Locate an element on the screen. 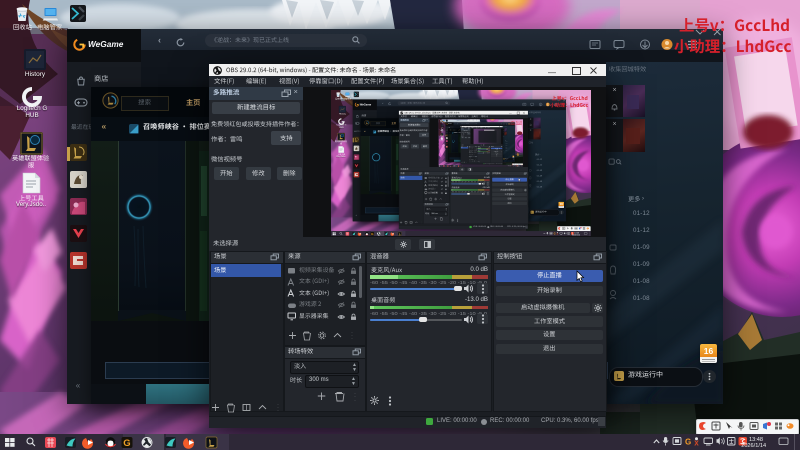  svg-text: 16 is located at coordinates (709, 351).